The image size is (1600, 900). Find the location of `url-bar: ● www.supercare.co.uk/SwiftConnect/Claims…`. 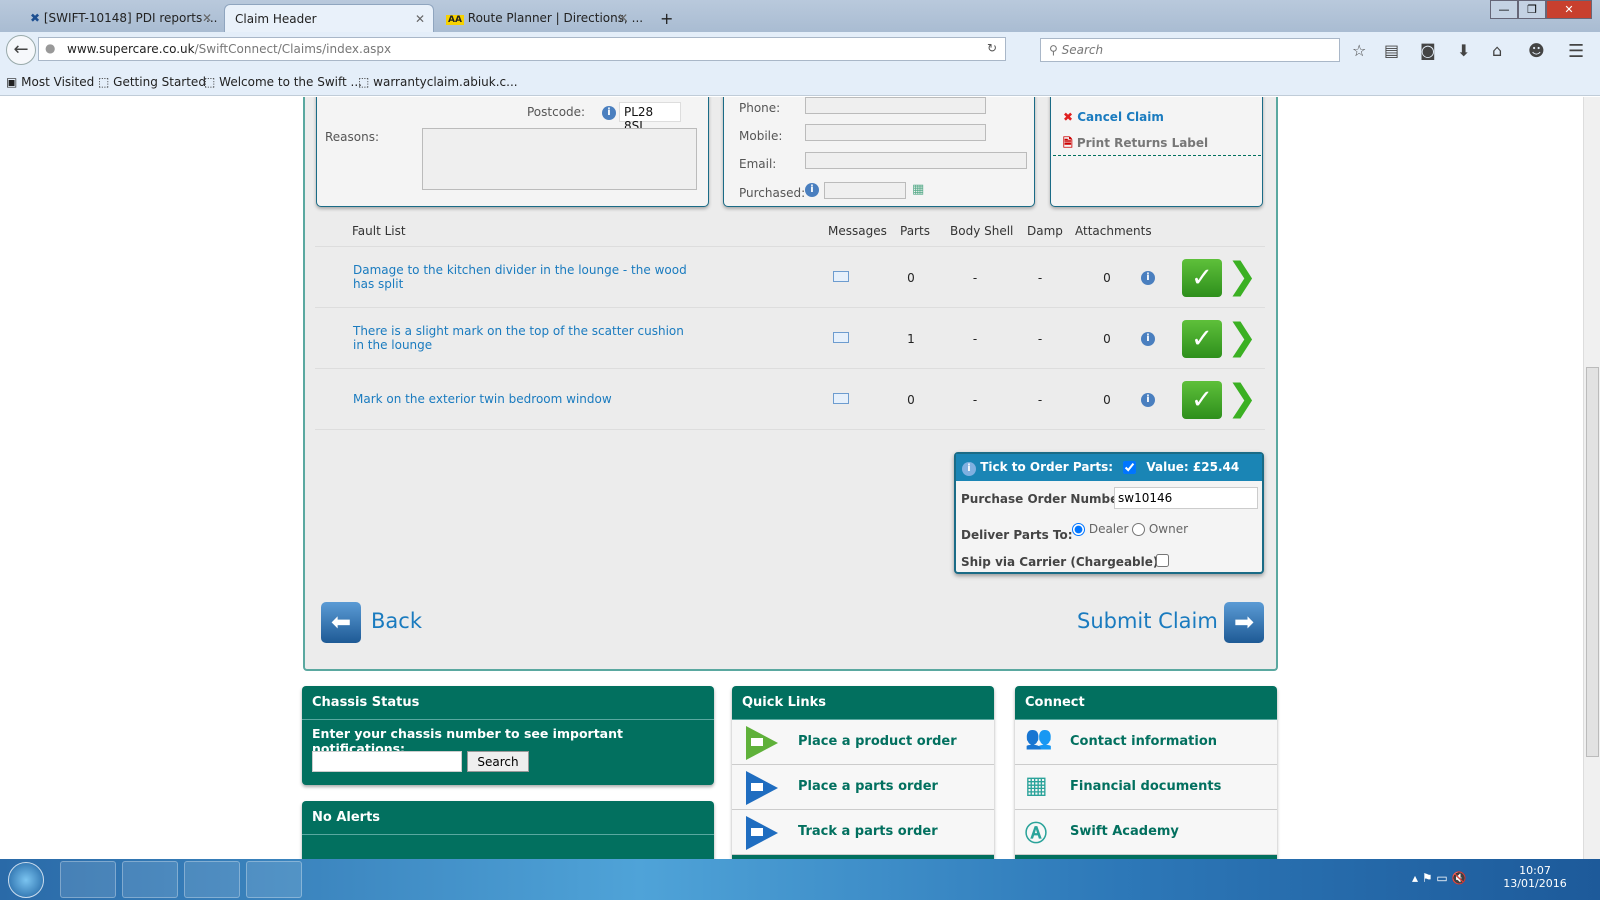

url-bar: ● www.supercare.co.uk/SwiftConnect/Claims… is located at coordinates (522, 49).